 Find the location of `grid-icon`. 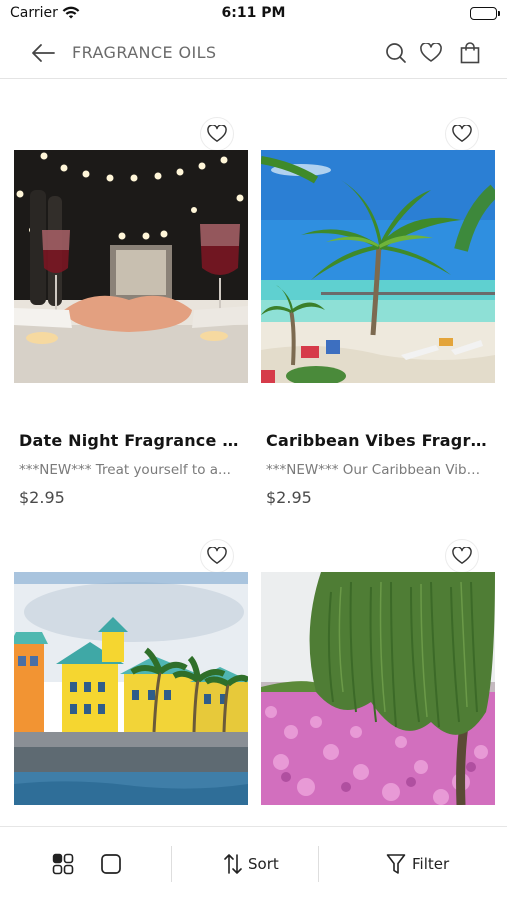

grid-icon is located at coordinates (63, 864).